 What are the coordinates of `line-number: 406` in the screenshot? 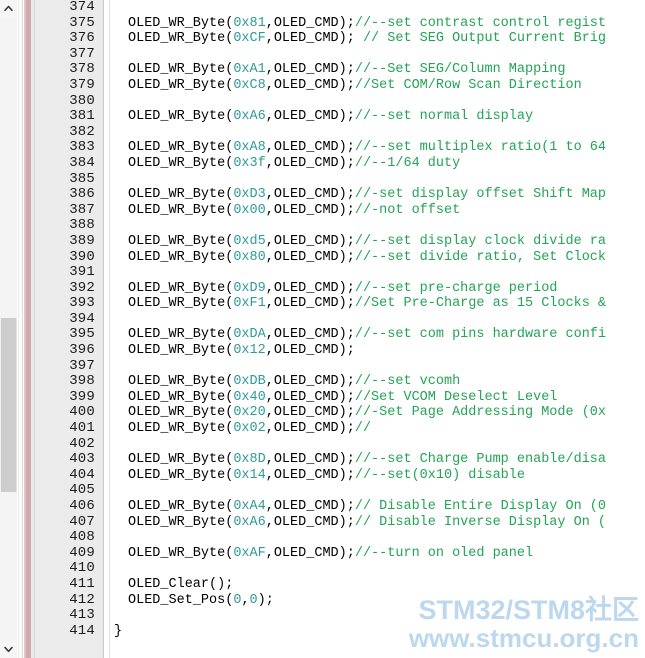 It's located at (69, 506).